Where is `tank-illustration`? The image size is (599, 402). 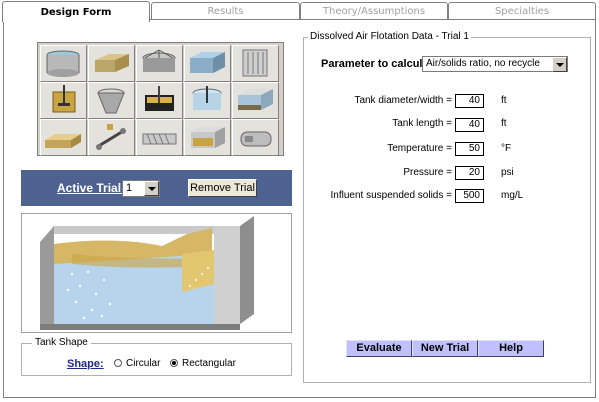 tank-illustration is located at coordinates (156, 273).